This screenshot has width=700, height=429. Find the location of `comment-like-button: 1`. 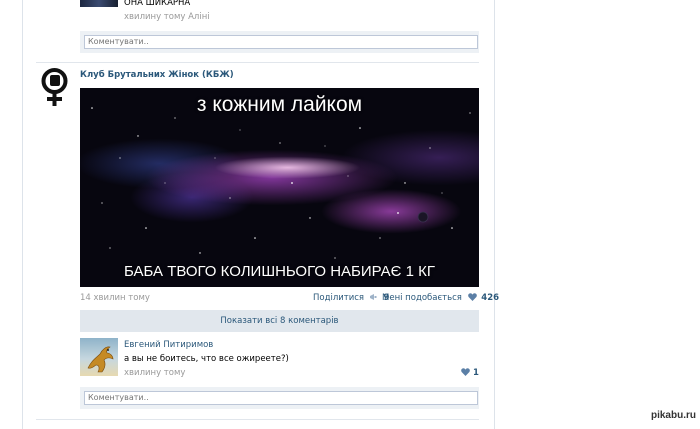

comment-like-button: 1 is located at coordinates (470, 373).